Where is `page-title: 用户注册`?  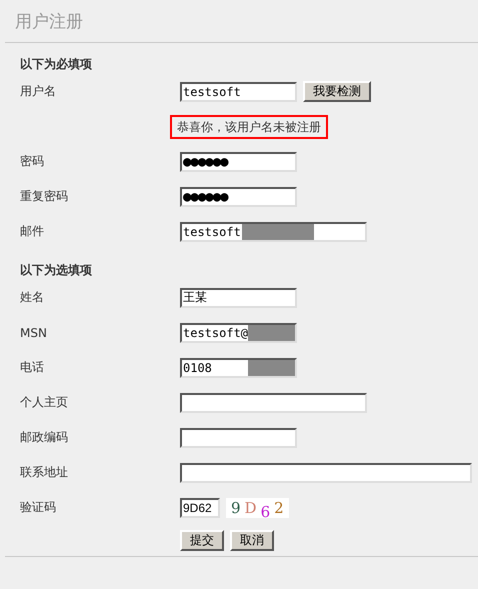 page-title: 用户注册 is located at coordinates (49, 21).